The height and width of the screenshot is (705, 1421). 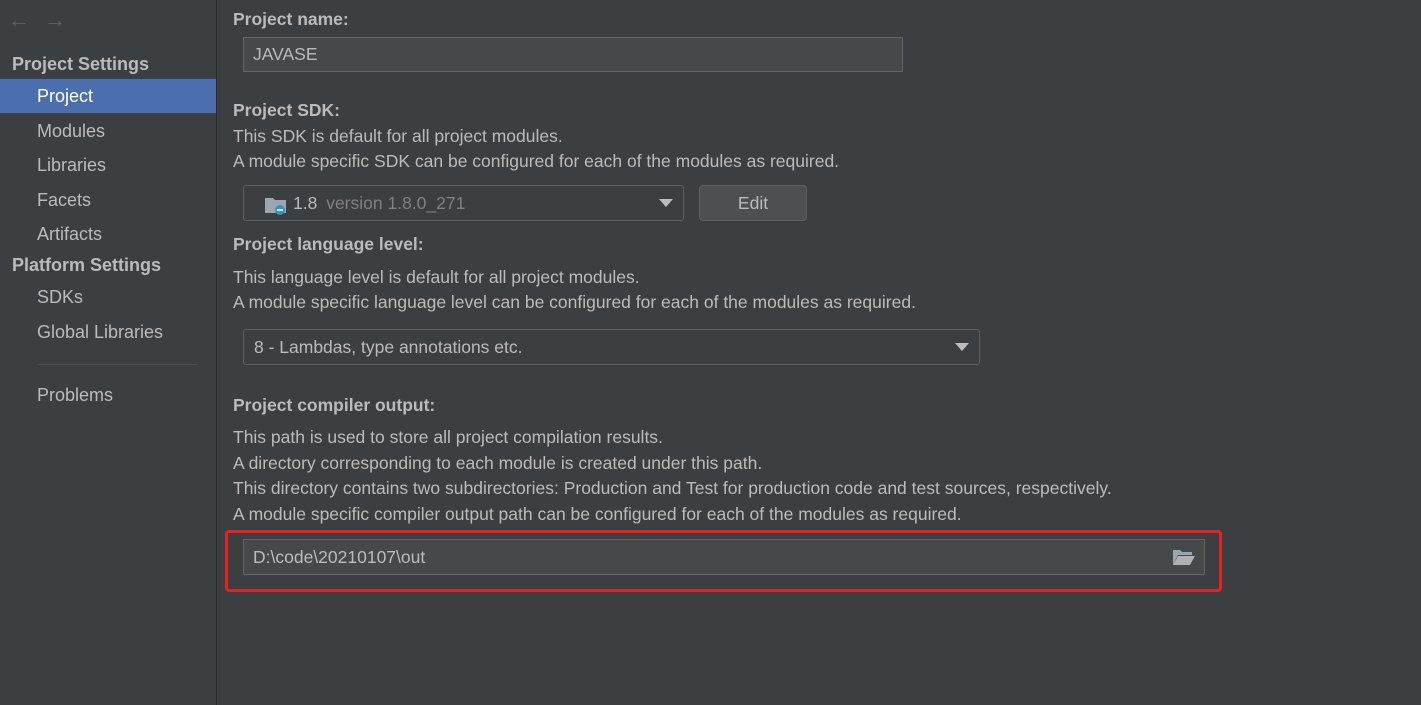 I want to click on sidebar-item-problems: Problems, so click(x=108, y=395).